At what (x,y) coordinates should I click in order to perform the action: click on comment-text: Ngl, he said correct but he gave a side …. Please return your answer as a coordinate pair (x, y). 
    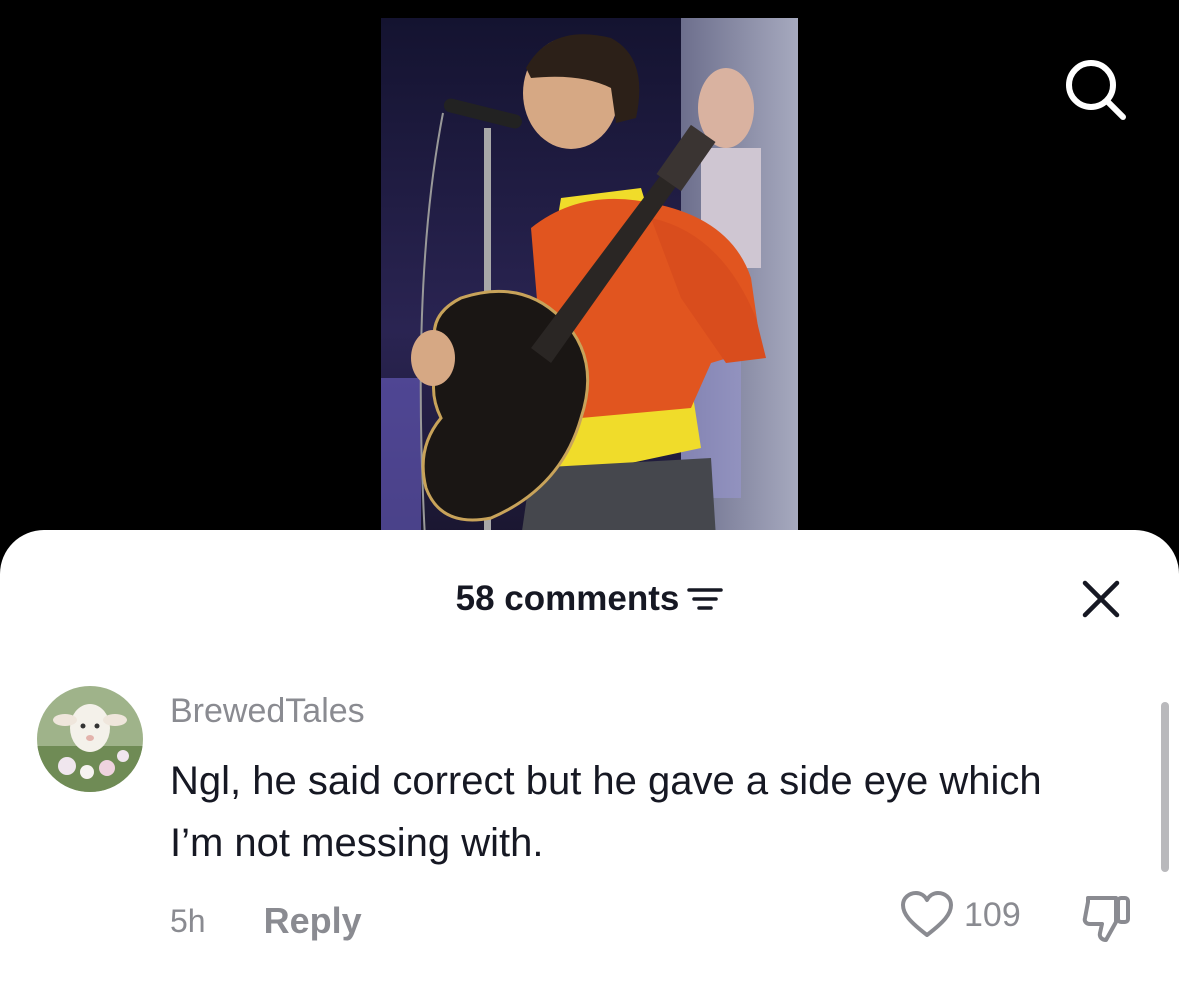
    Looking at the image, I should click on (606, 812).